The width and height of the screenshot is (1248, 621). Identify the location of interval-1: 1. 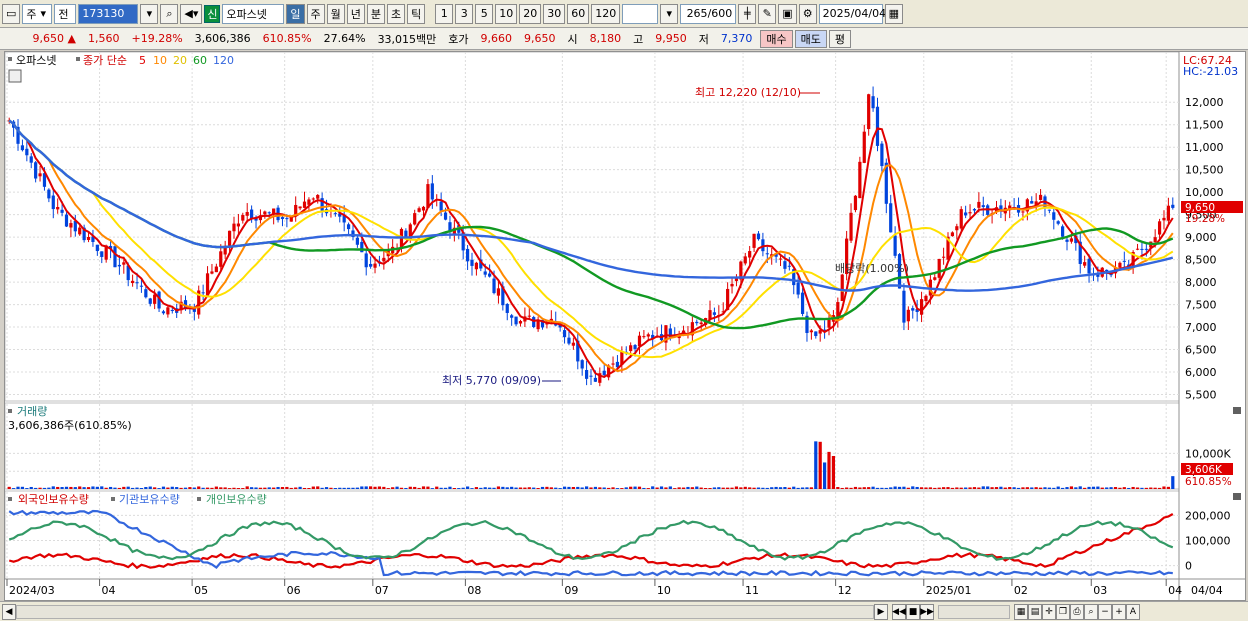
(444, 13).